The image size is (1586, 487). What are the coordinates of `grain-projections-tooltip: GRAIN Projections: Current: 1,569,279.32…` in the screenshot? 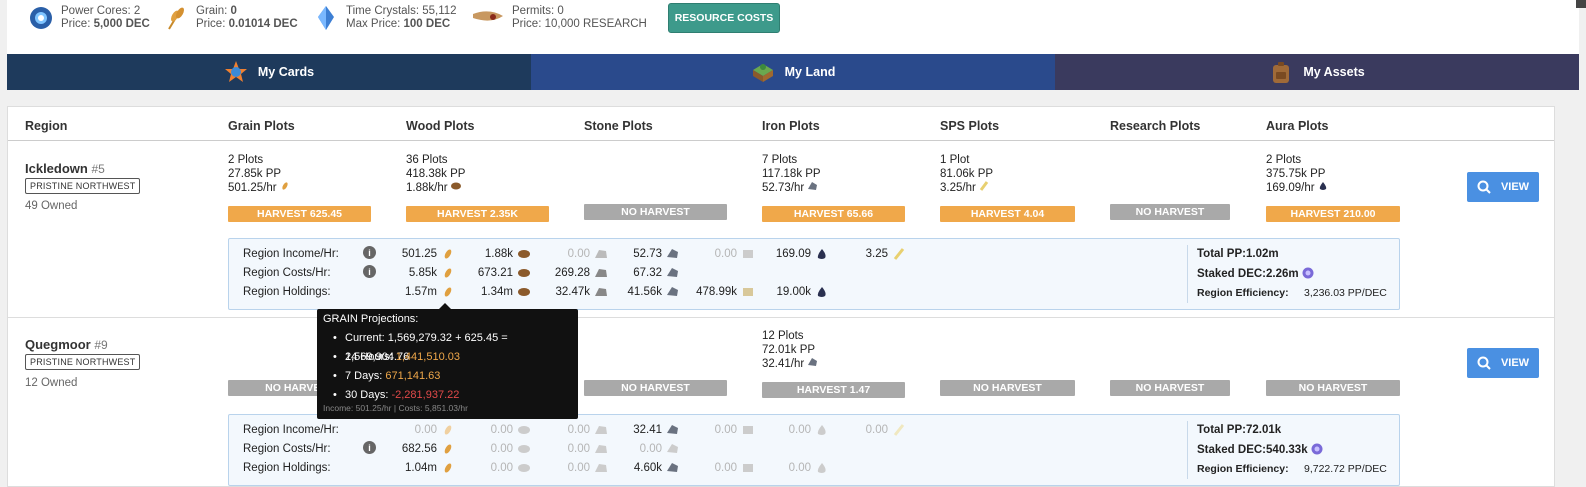 It's located at (447, 361).